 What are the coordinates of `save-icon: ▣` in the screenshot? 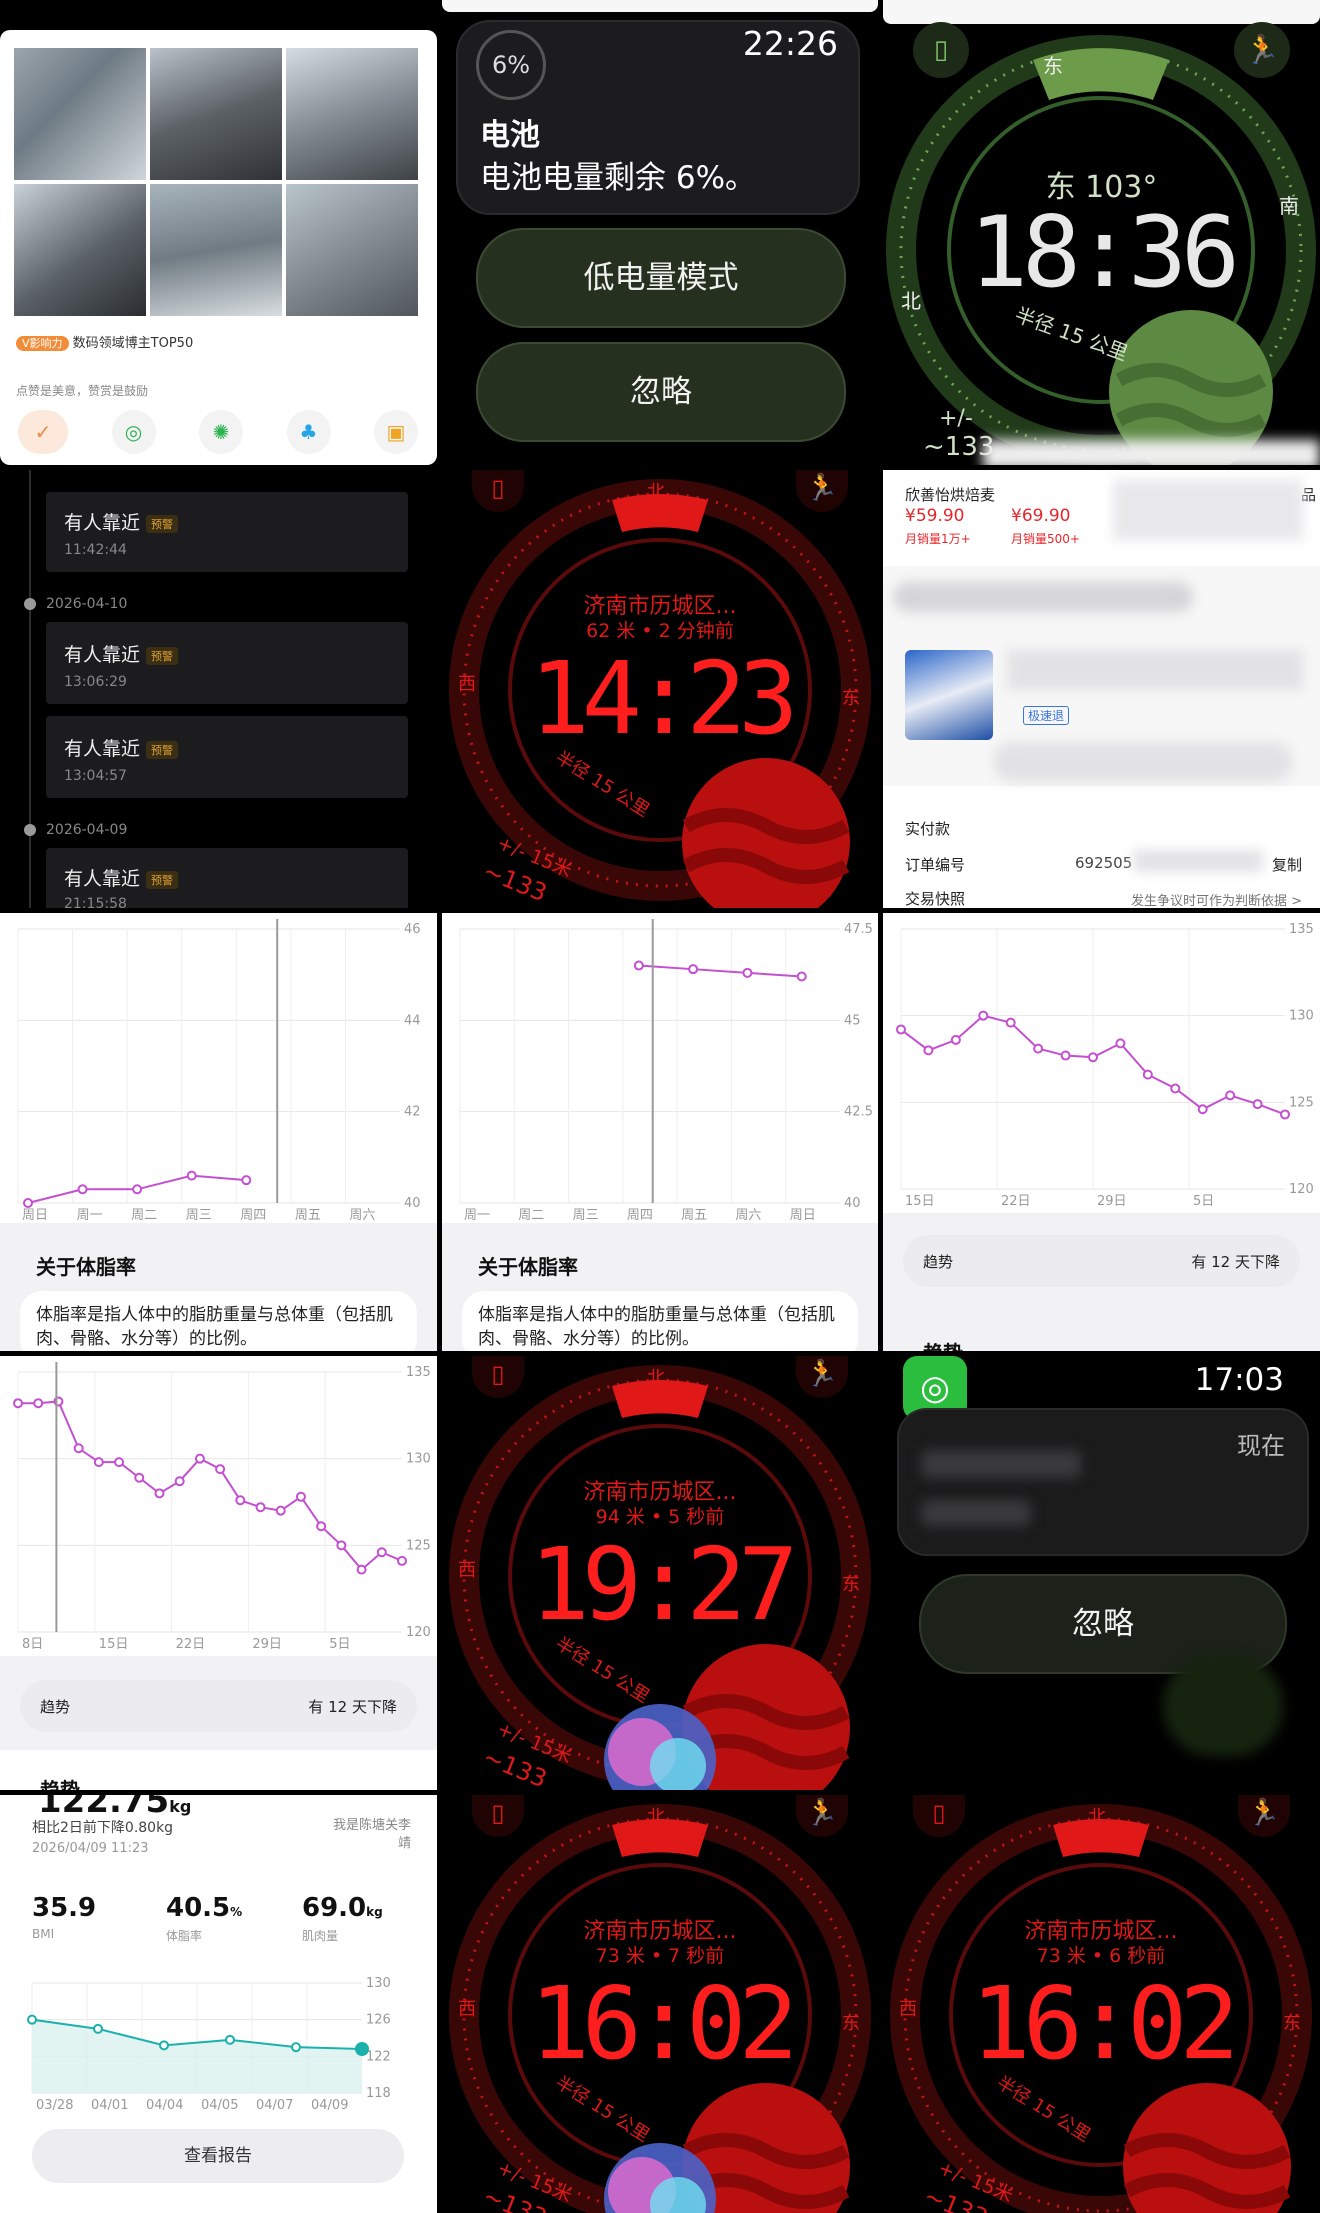 It's located at (396, 432).